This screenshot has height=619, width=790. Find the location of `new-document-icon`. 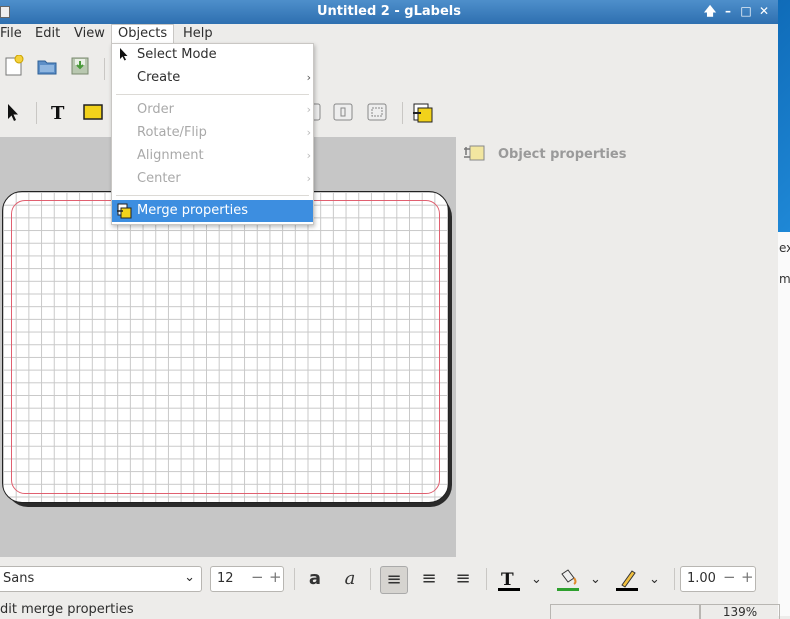

new-document-icon is located at coordinates (14, 66).